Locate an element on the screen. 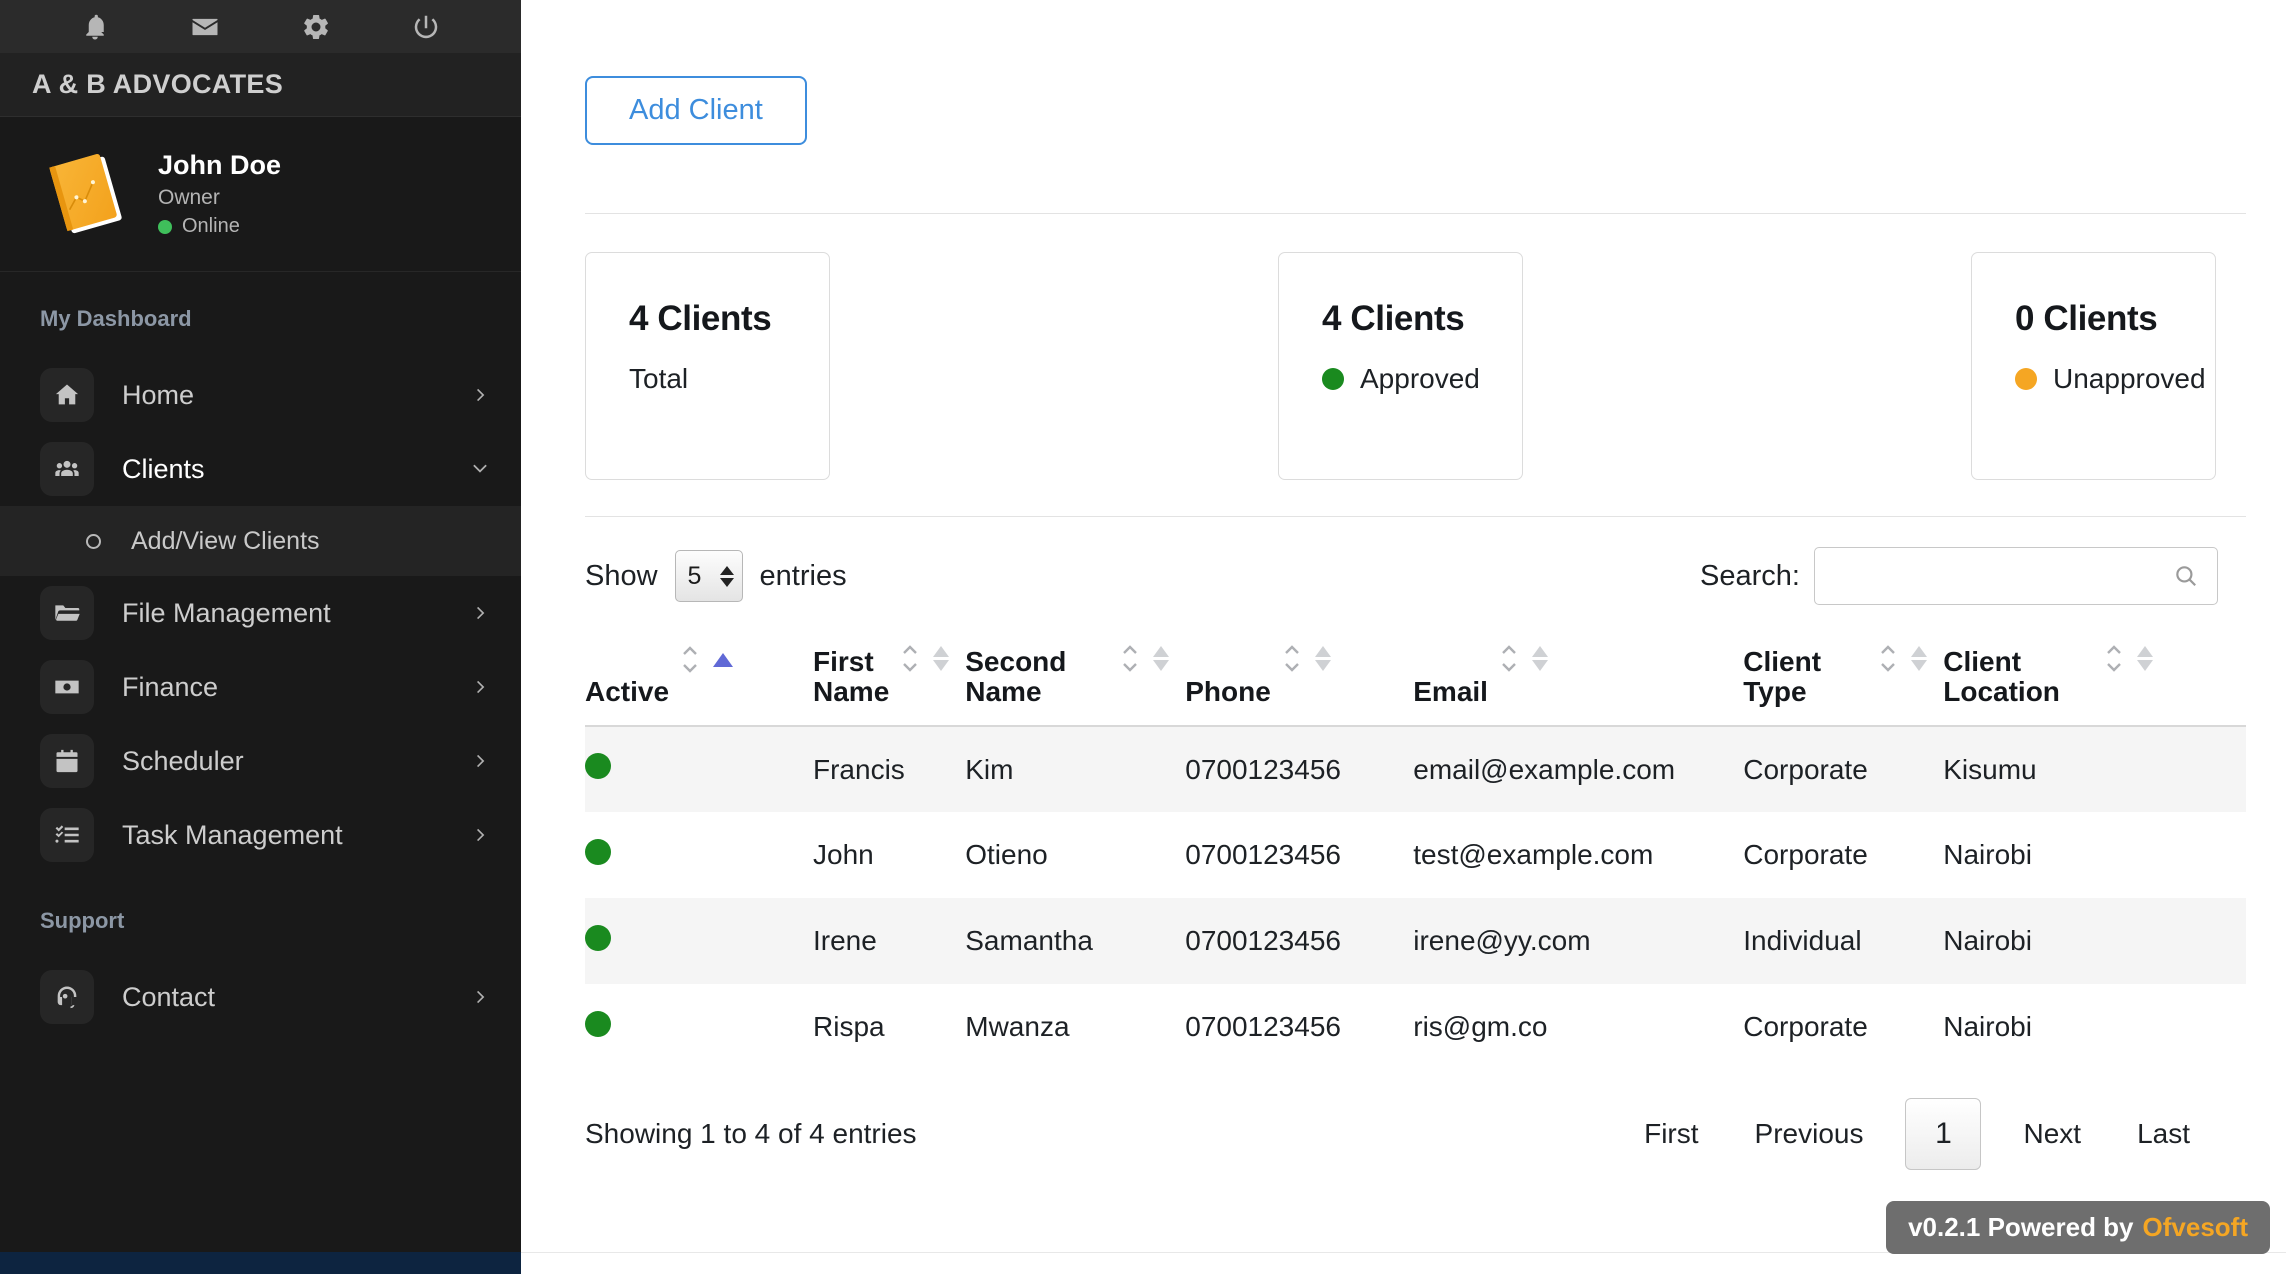 The image size is (2286, 1274). user-profile: John Doe Owner Online is located at coordinates (260, 194).